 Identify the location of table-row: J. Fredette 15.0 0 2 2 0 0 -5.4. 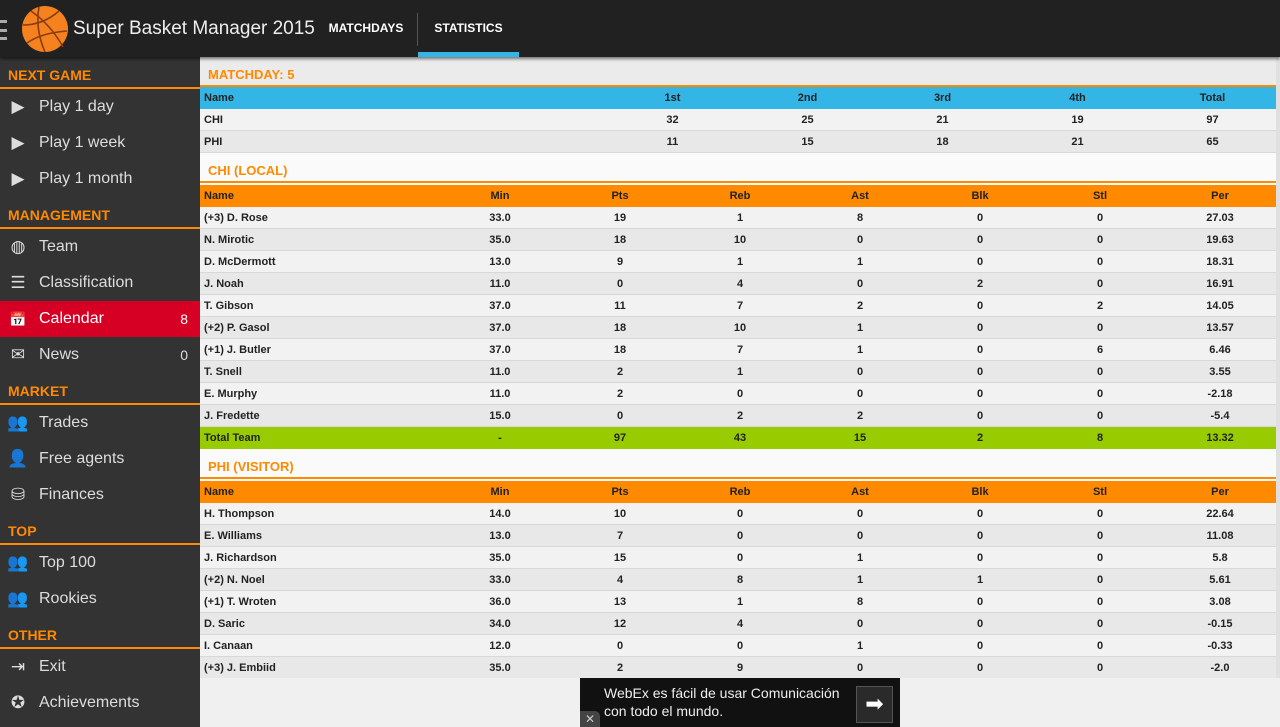
(738, 416).